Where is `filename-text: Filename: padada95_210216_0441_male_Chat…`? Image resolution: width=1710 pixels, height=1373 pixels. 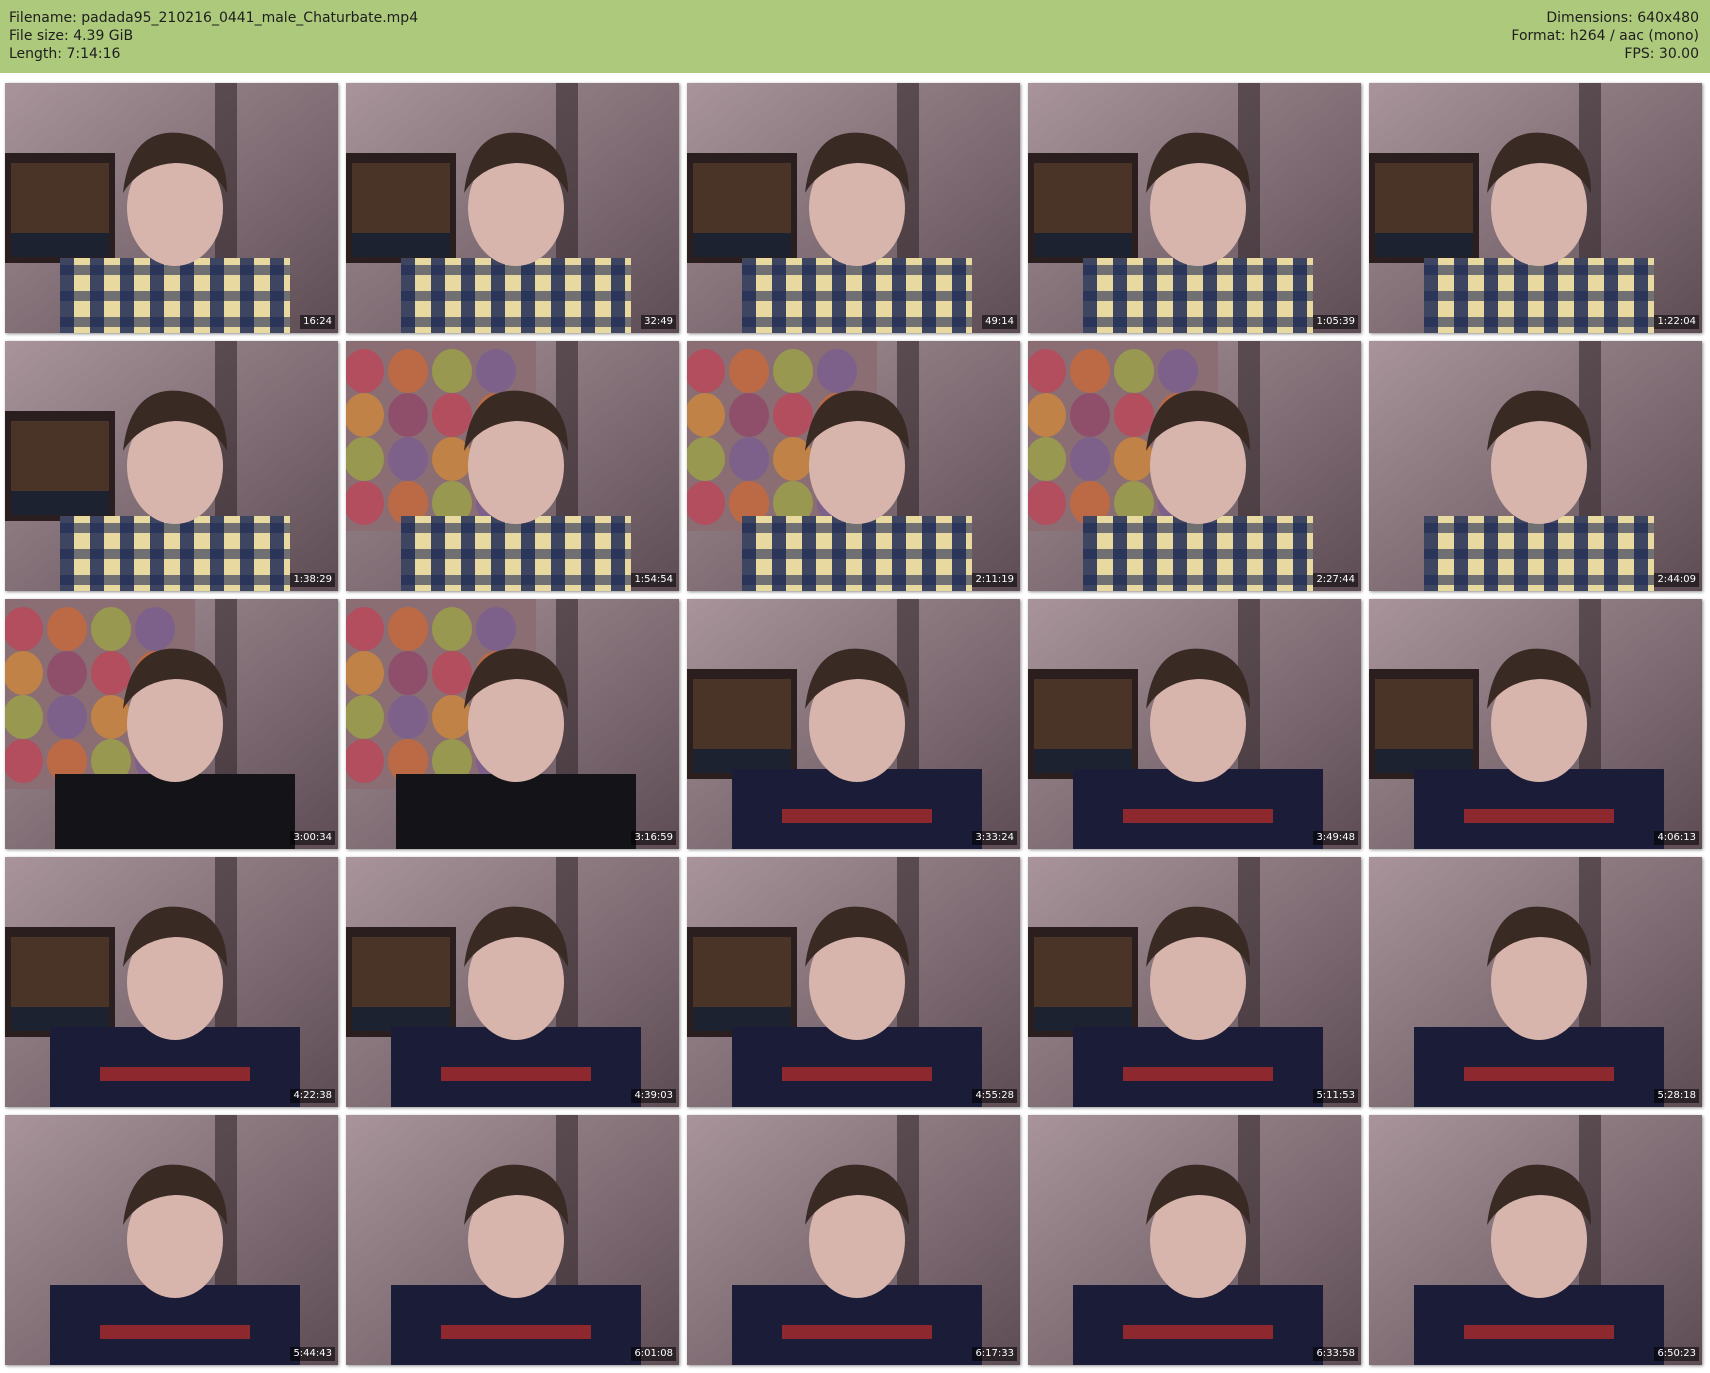
filename-text: Filename: padada95_210216_0441_male_Chat… is located at coordinates (214, 18).